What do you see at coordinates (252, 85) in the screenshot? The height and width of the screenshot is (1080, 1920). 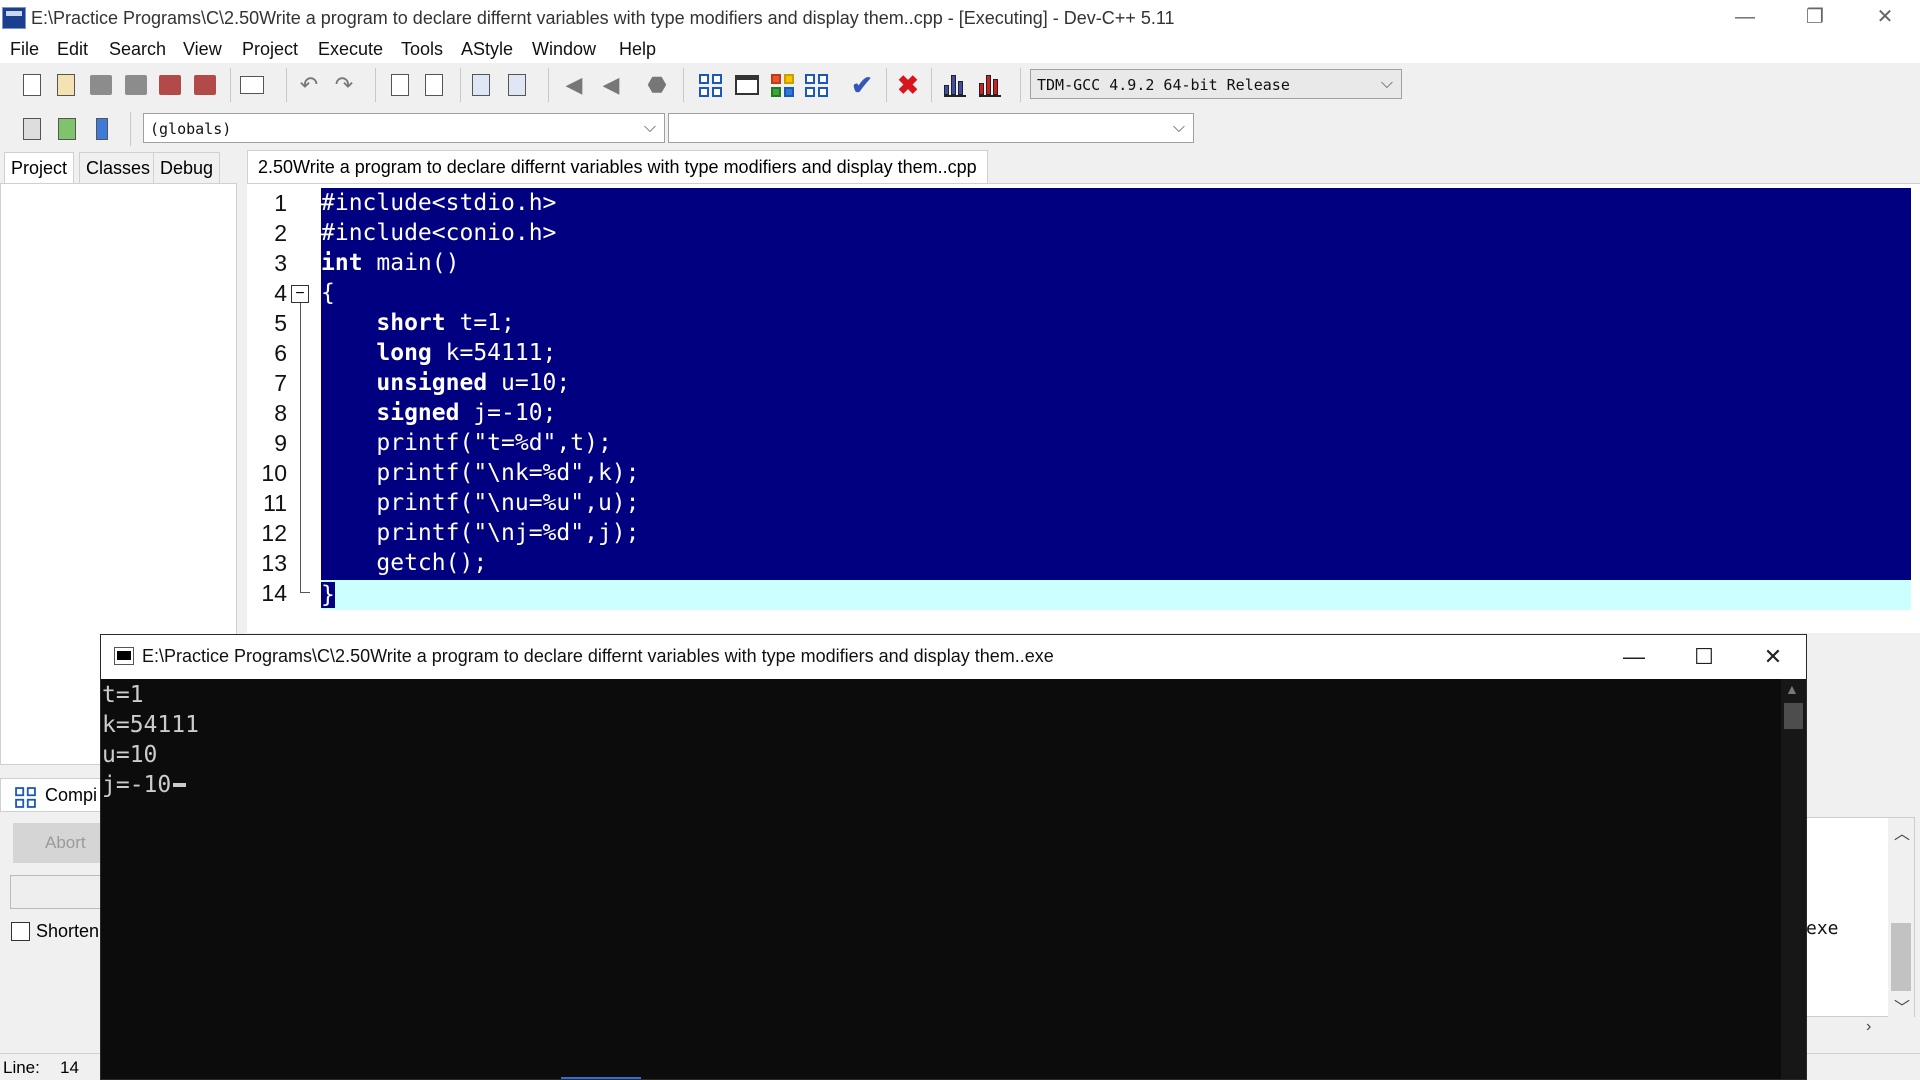 I see `print-icon` at bounding box center [252, 85].